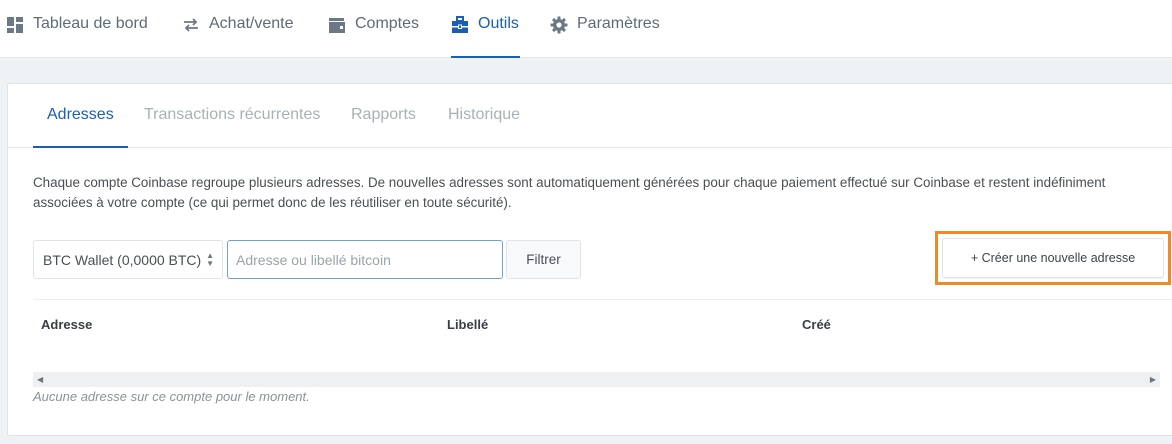 This screenshot has width=1172, height=444. What do you see at coordinates (66, 324) in the screenshot?
I see `column-header-address: Adresse` at bounding box center [66, 324].